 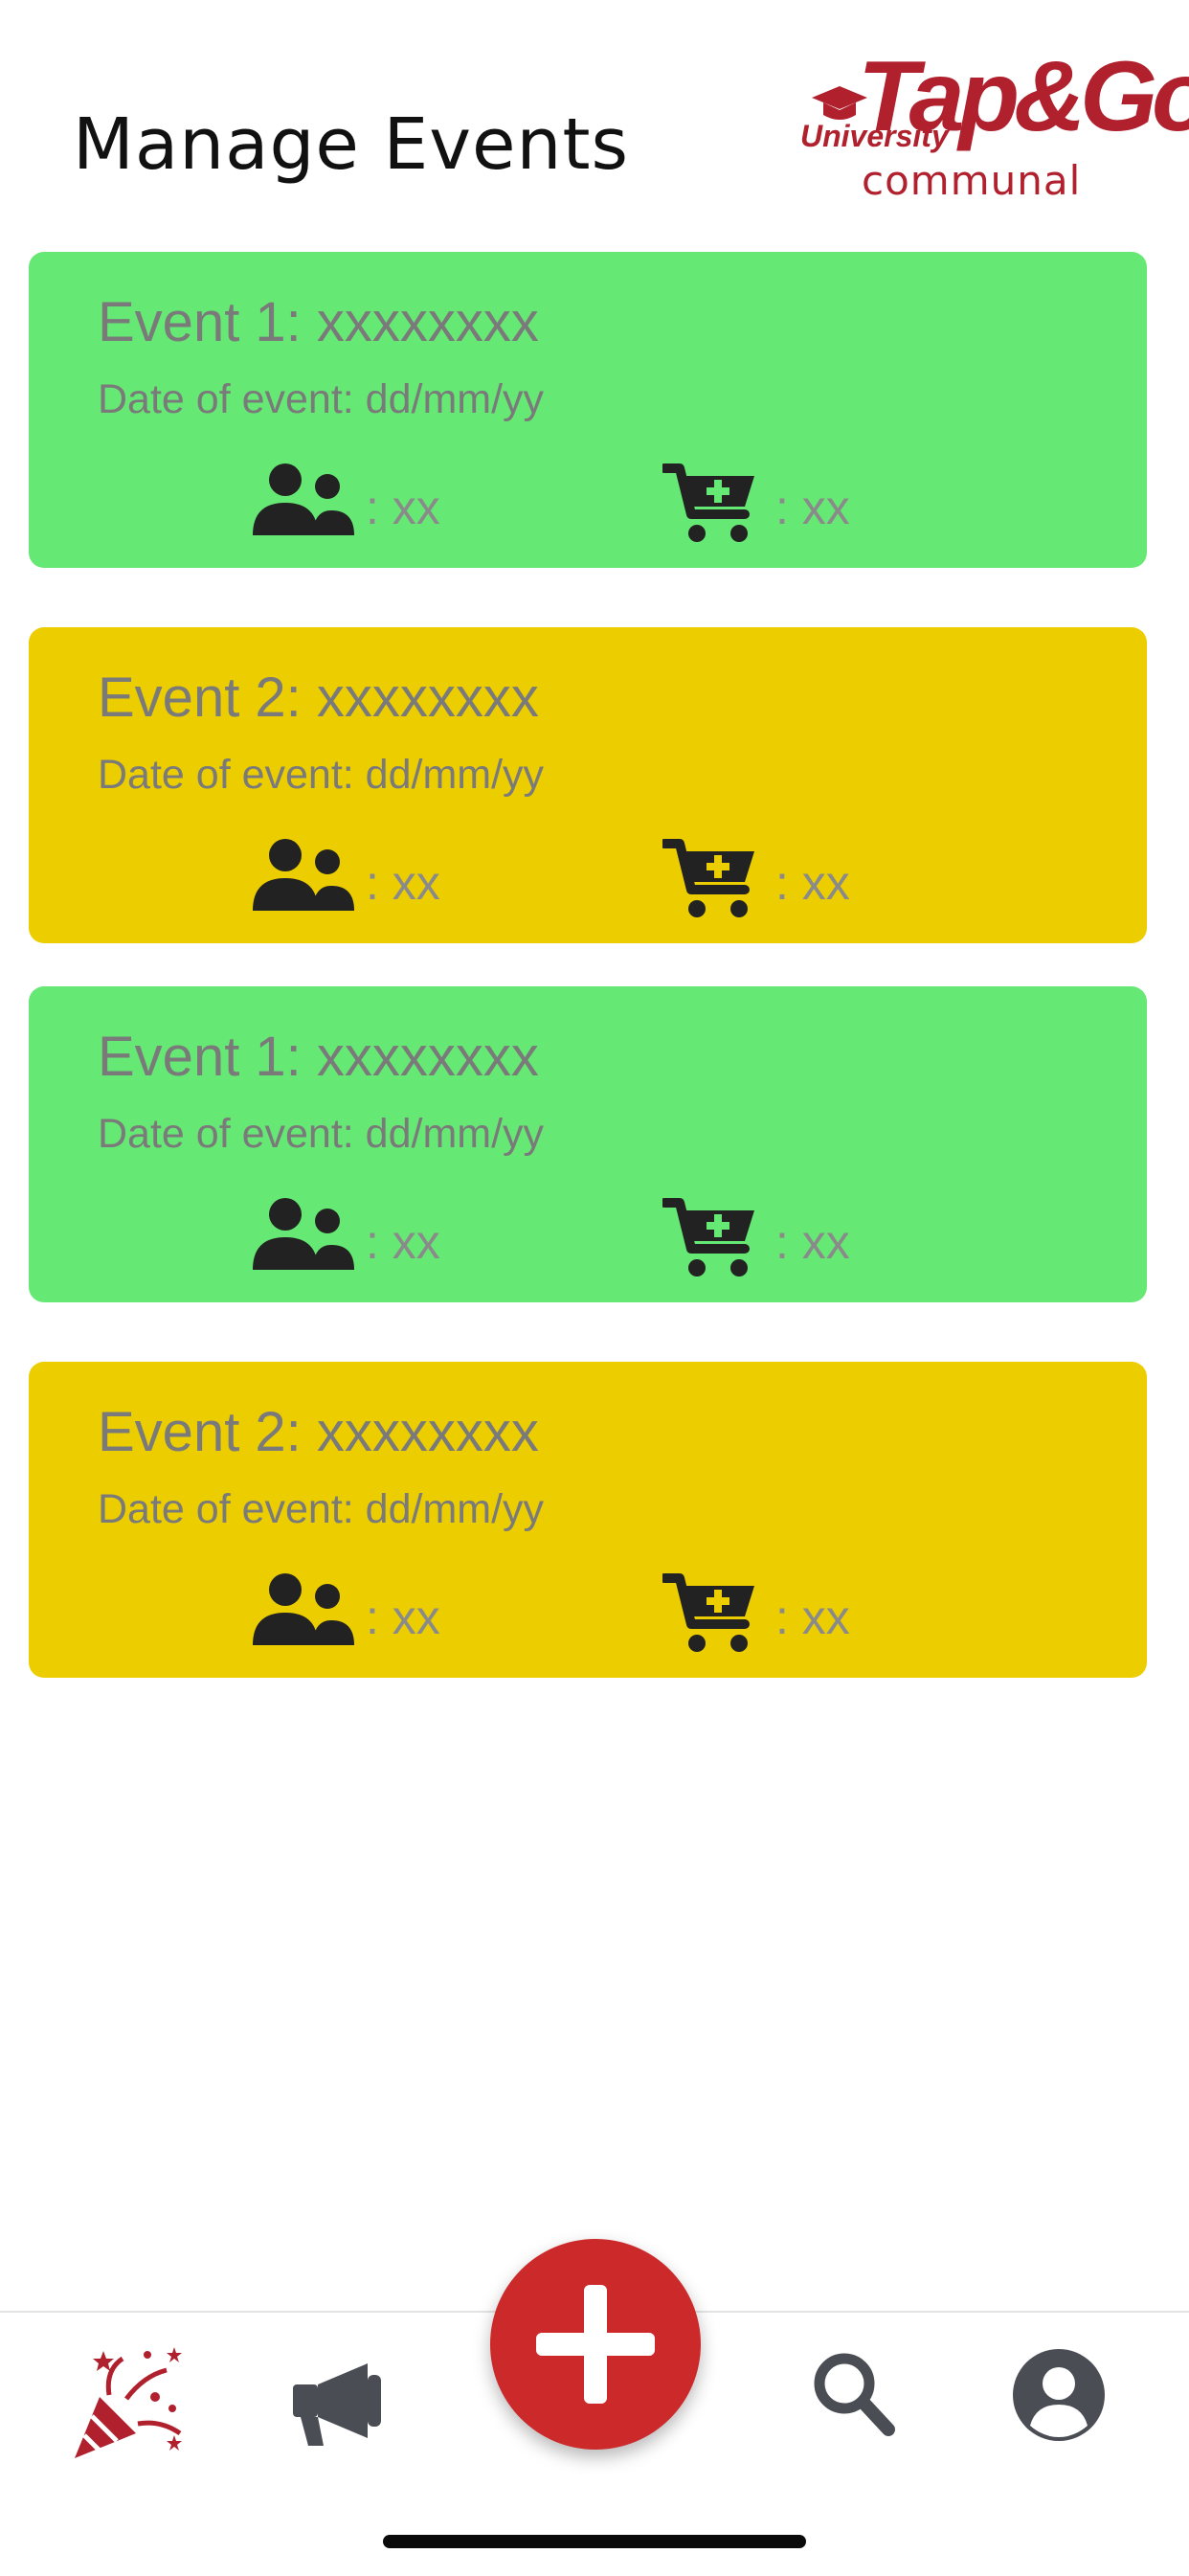 I want to click on tapgo-logo: Tap&Go University communal, so click(x=992, y=126).